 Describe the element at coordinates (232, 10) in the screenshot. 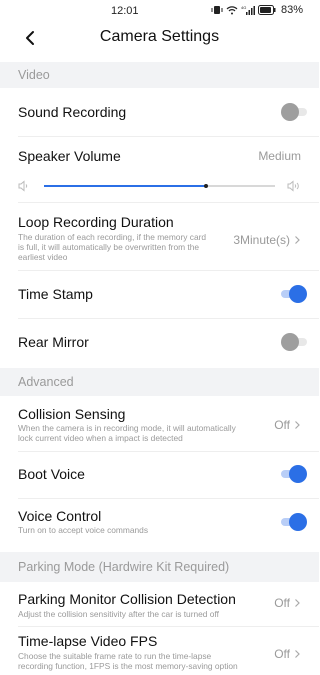

I see `wifi-icon` at that location.